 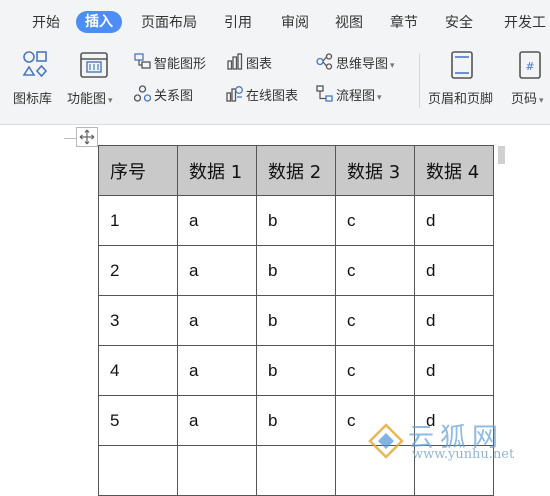 What do you see at coordinates (35, 64) in the screenshot?
I see `icon-library-icon` at bounding box center [35, 64].